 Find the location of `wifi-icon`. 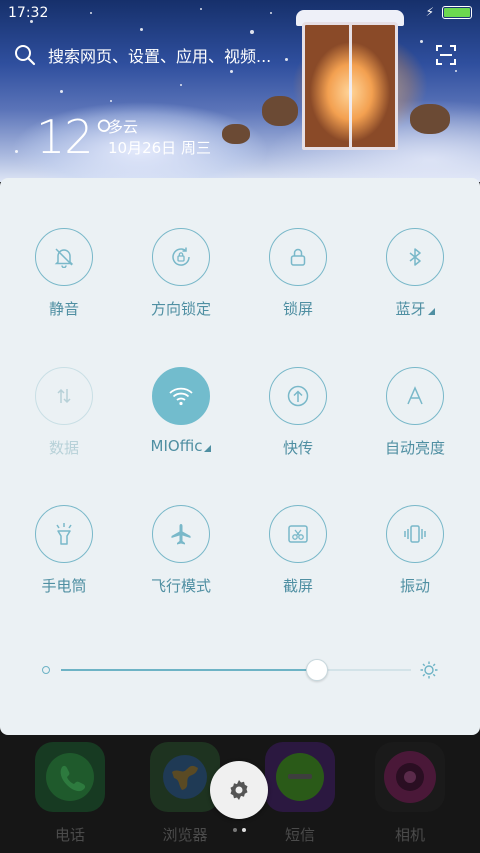

wifi-icon is located at coordinates (181, 396).